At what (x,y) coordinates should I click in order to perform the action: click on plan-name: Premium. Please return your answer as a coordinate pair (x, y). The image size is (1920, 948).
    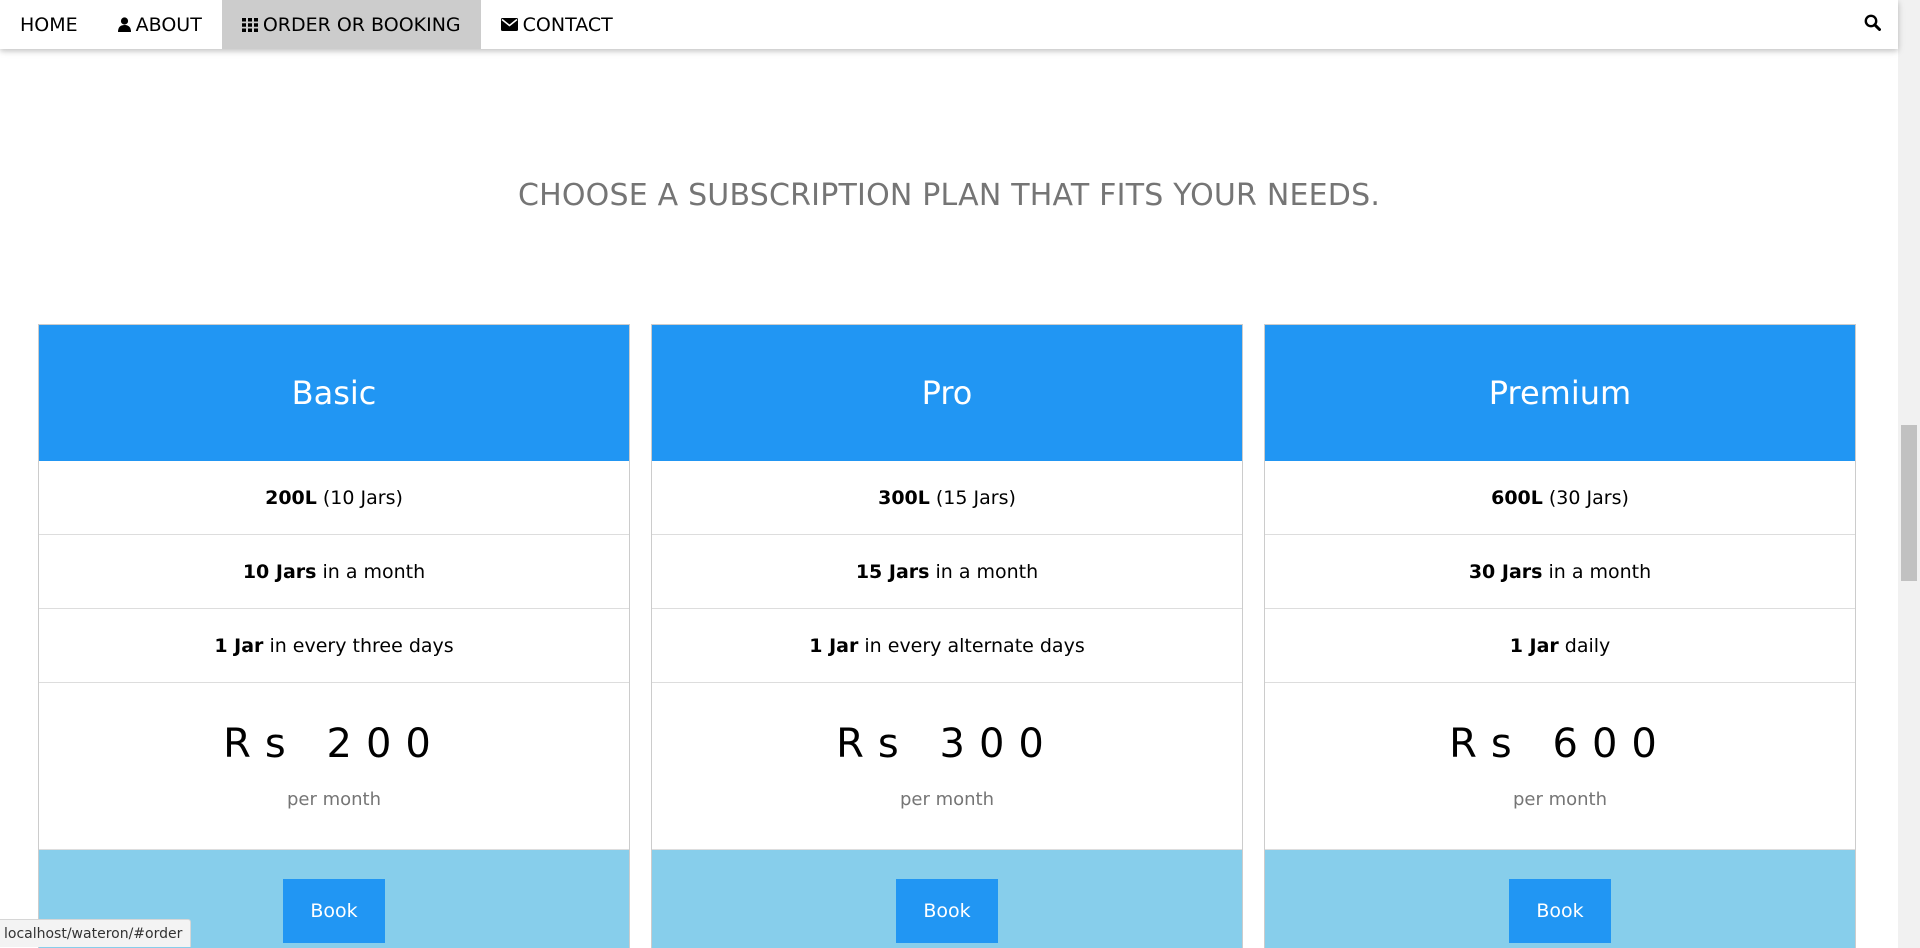
    Looking at the image, I should click on (1560, 393).